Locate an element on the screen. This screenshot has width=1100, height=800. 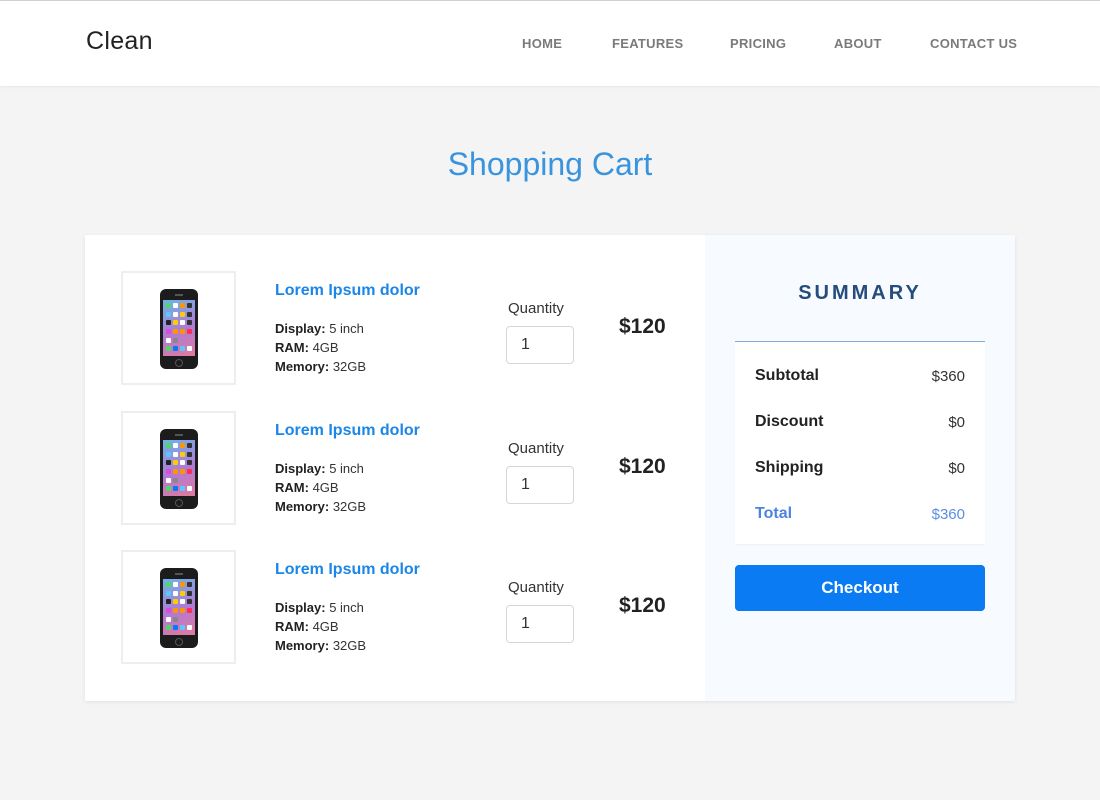
discount-label: Discount is located at coordinates (789, 421).